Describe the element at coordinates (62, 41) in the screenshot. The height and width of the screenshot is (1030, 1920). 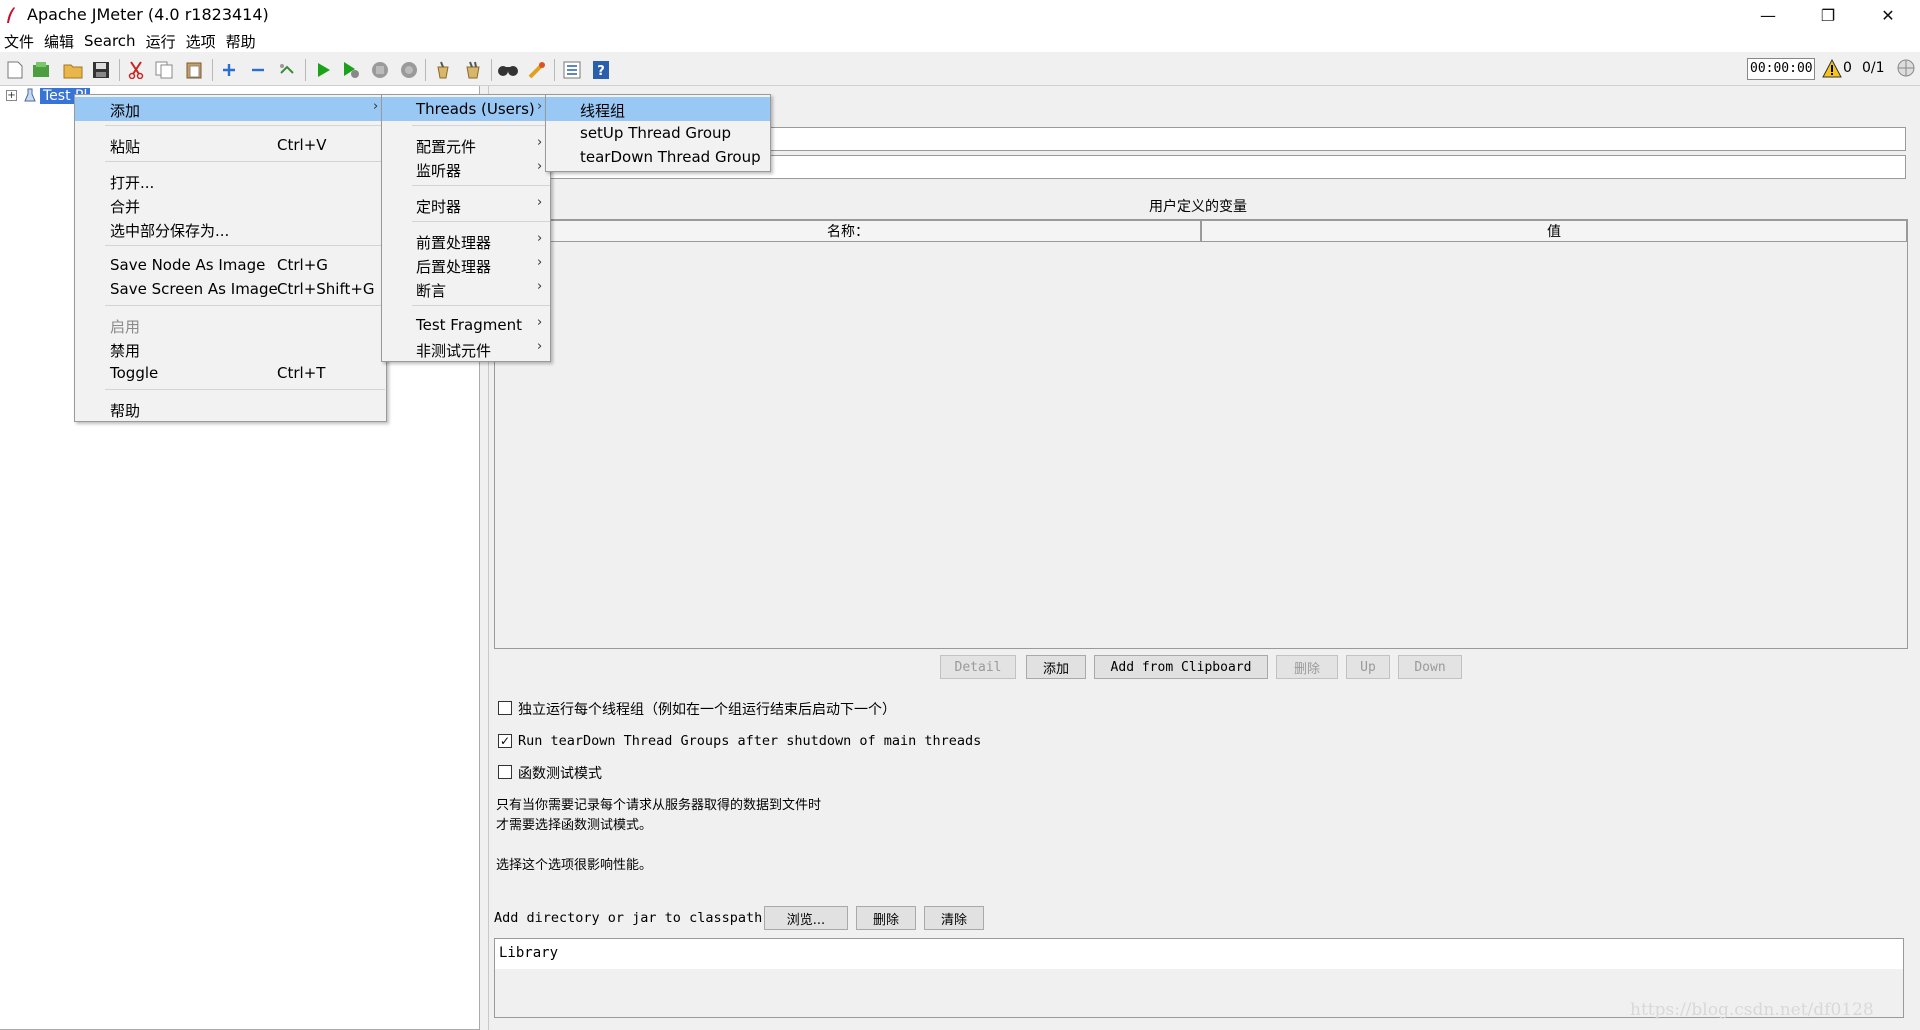
I see `menu-edit: 编辑` at that location.